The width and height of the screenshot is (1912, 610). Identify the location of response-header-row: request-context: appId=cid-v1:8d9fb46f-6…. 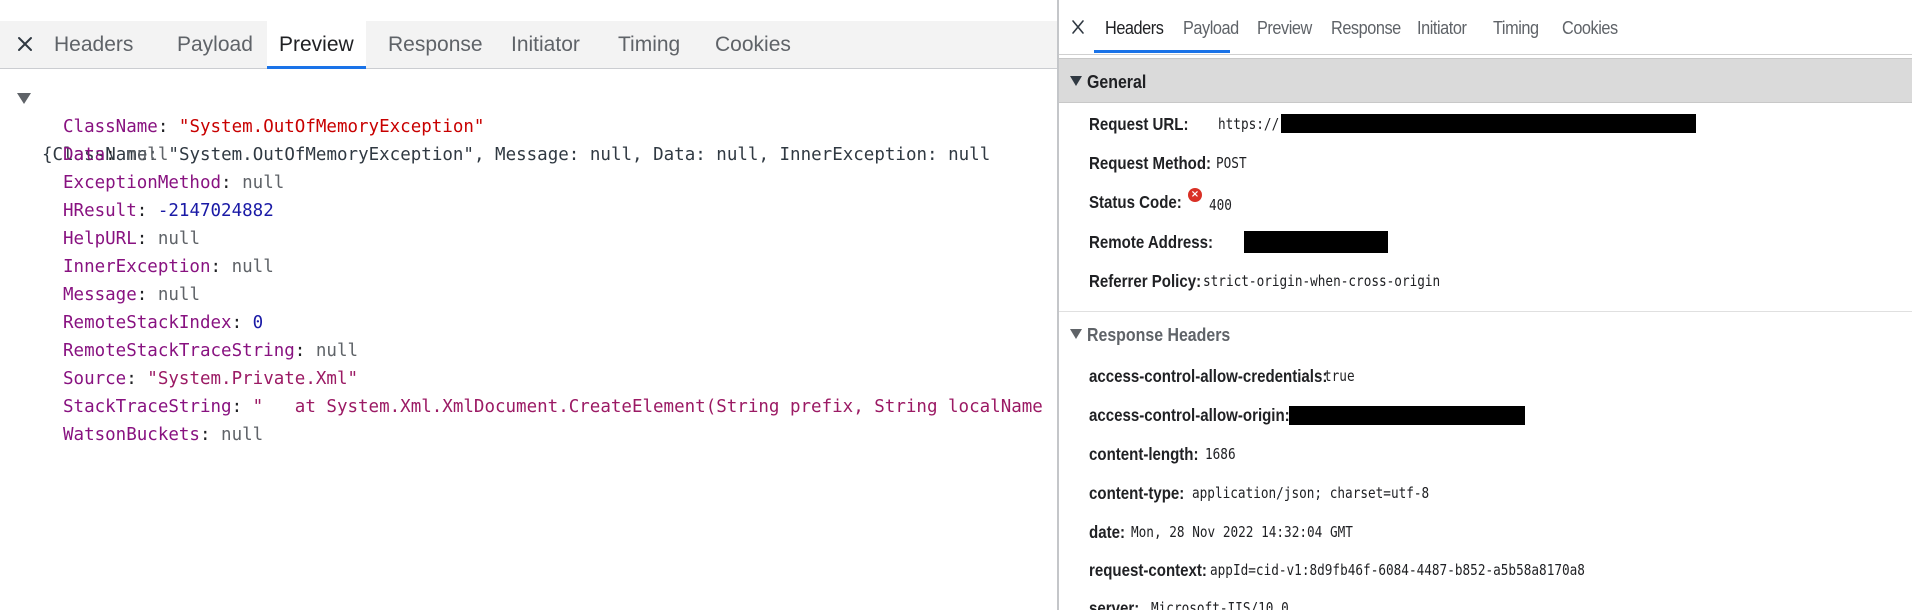
(1337, 570).